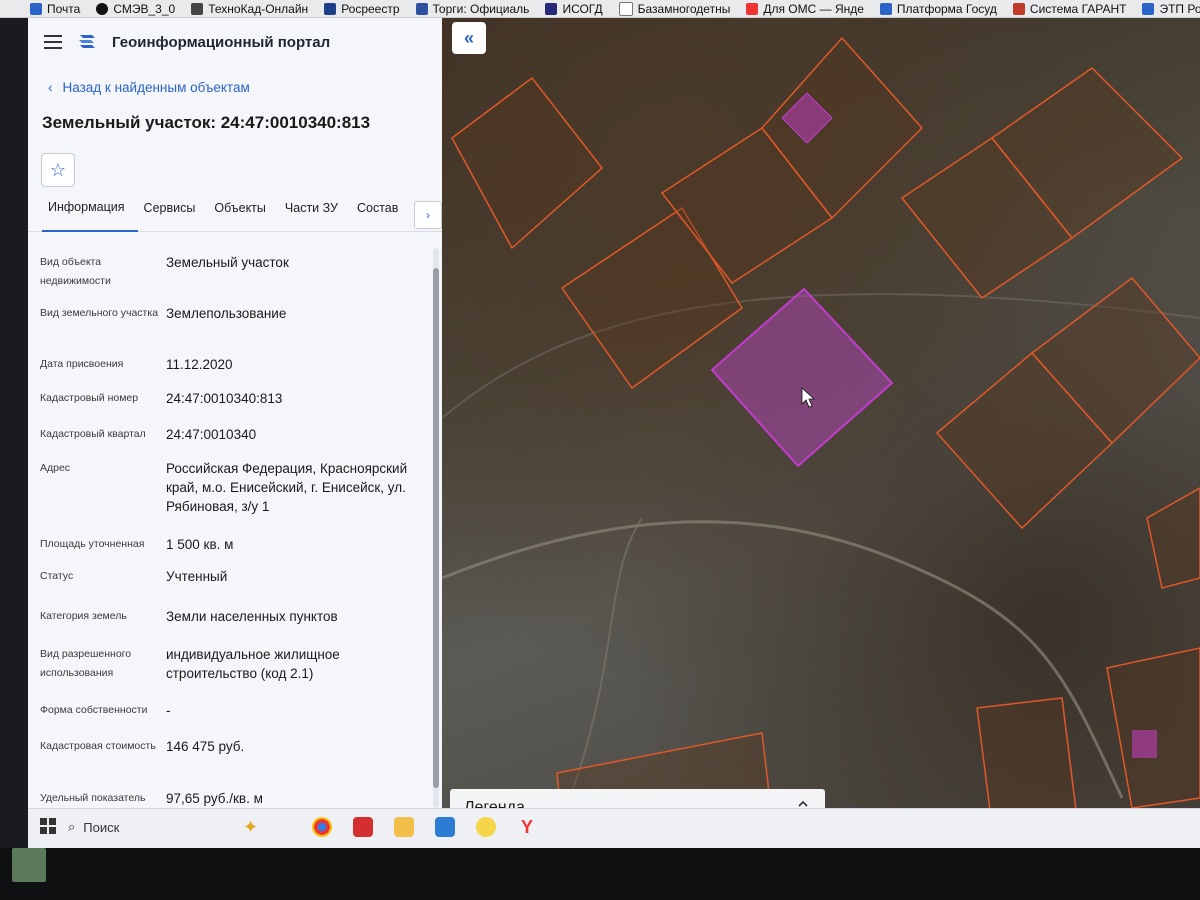 This screenshot has height=900, width=1200. What do you see at coordinates (363, 827) in the screenshot?
I see `pdf-reader-icon` at bounding box center [363, 827].